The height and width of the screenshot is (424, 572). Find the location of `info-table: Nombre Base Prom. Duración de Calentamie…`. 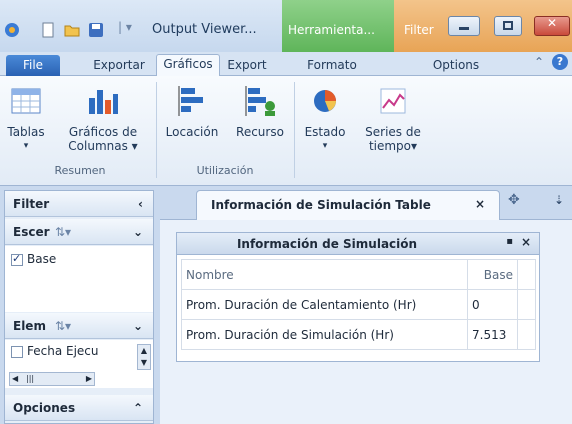

info-table: Nombre Base Prom. Duración de Calentamie… is located at coordinates (358, 304).